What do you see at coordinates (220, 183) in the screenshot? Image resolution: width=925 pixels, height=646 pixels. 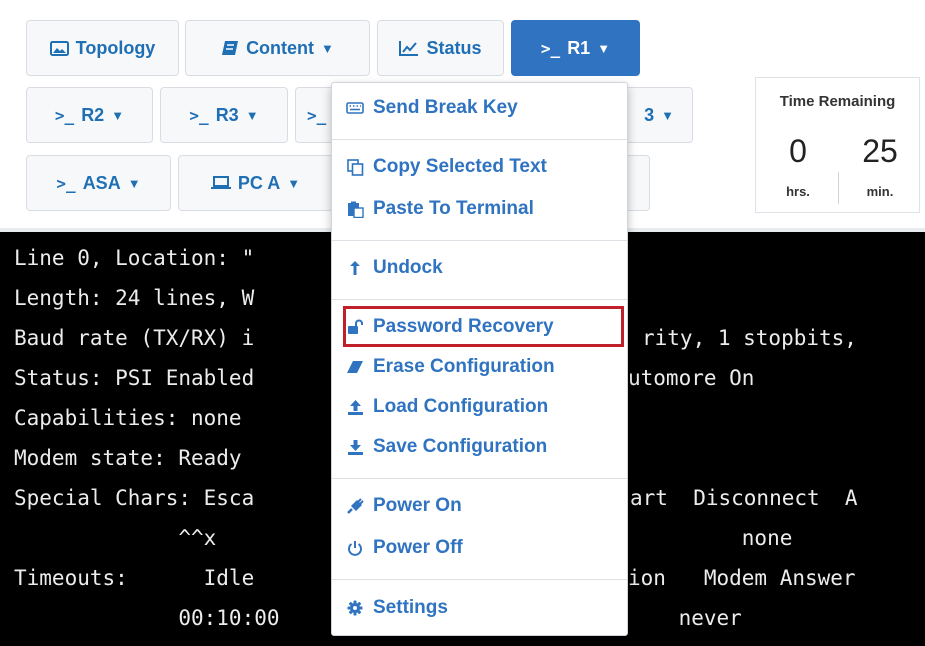 I see `laptop-icon` at bounding box center [220, 183].